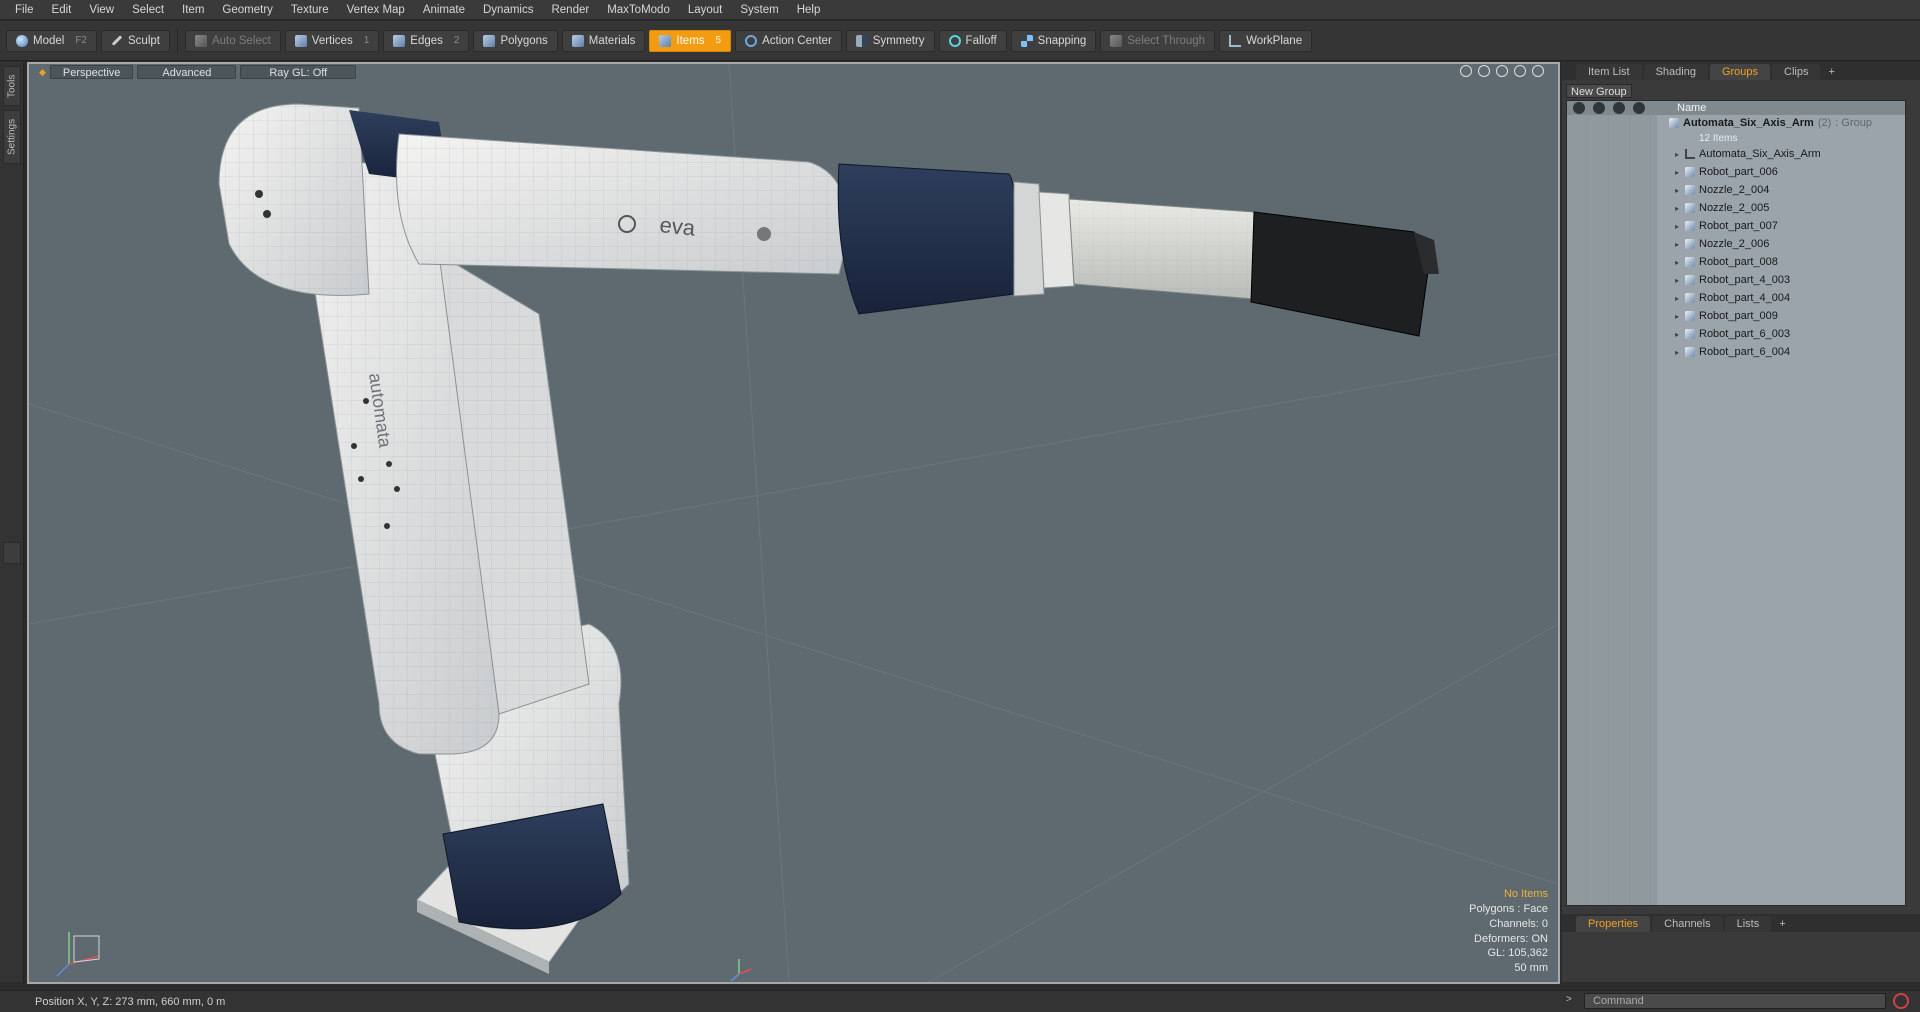 The image size is (1920, 1012). I want to click on viewport-menu-icon: ◆, so click(42, 72).